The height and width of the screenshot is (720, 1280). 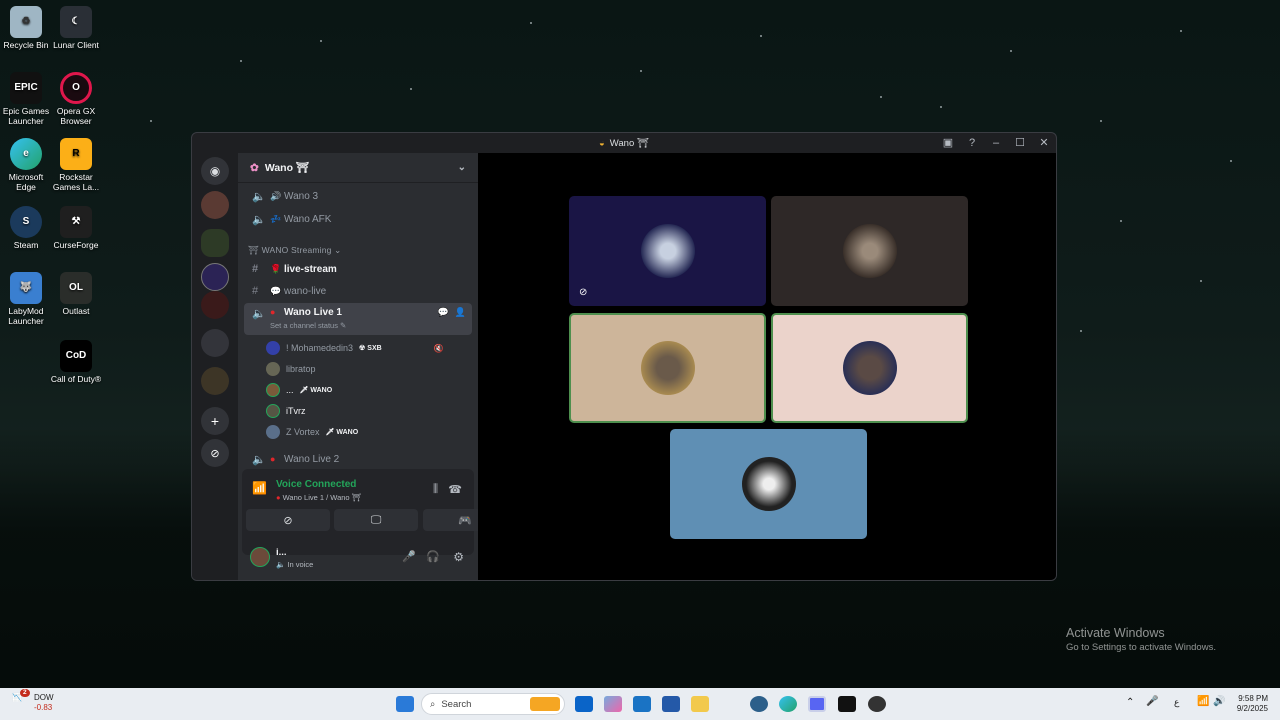 I want to click on edge-alt-icon, so click(x=759, y=704).